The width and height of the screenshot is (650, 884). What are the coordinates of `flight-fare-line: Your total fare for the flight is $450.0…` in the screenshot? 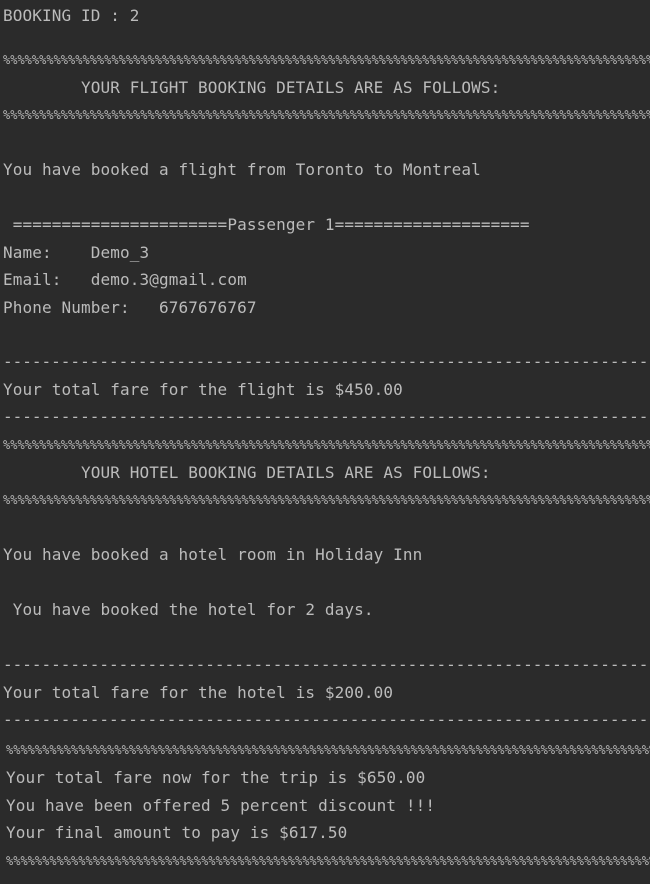 It's located at (203, 389).